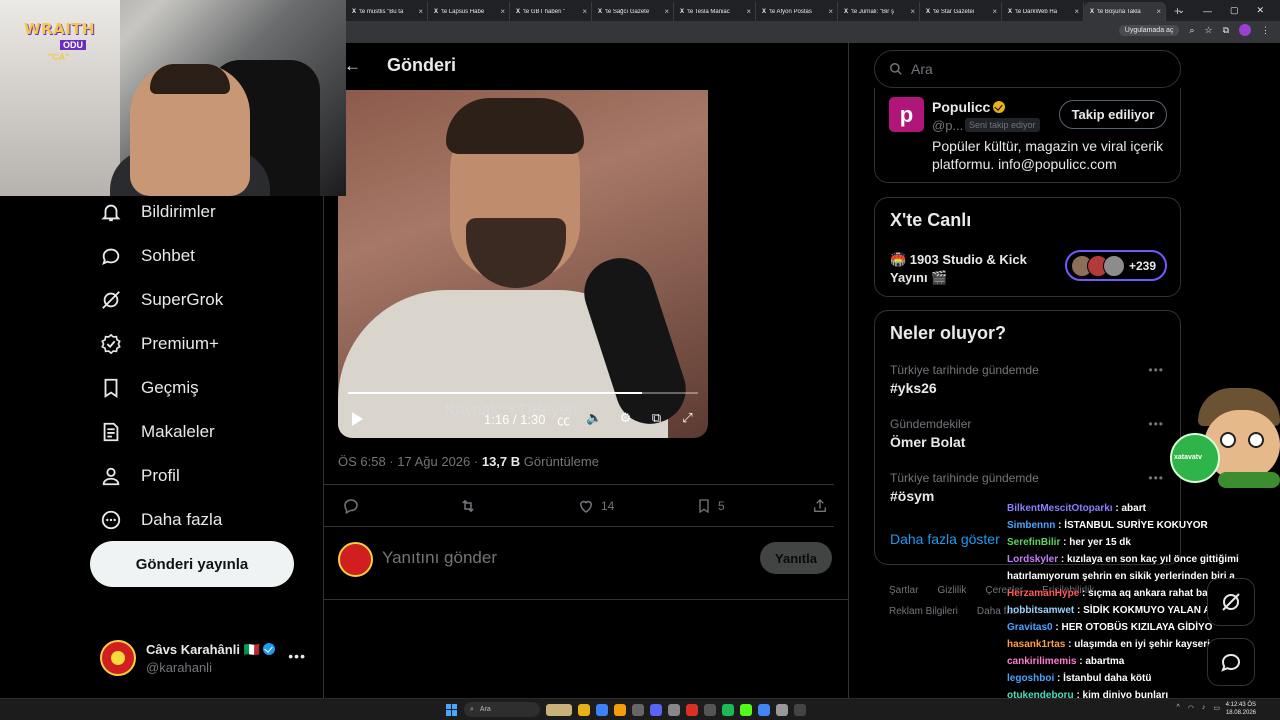  What do you see at coordinates (1226, 30) in the screenshot?
I see `extensions-icon: ⧉` at bounding box center [1226, 30].